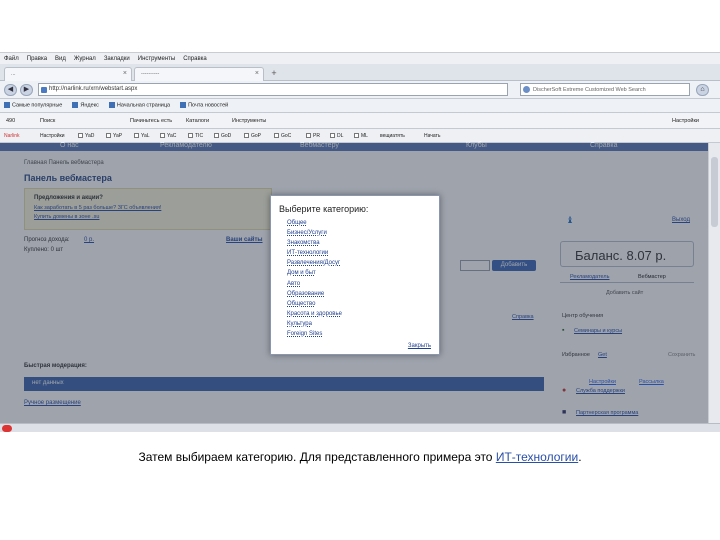 The width and height of the screenshot is (720, 540). Describe the element at coordinates (651, 382) in the screenshot. I see `mailing-link: Рассылка` at that location.